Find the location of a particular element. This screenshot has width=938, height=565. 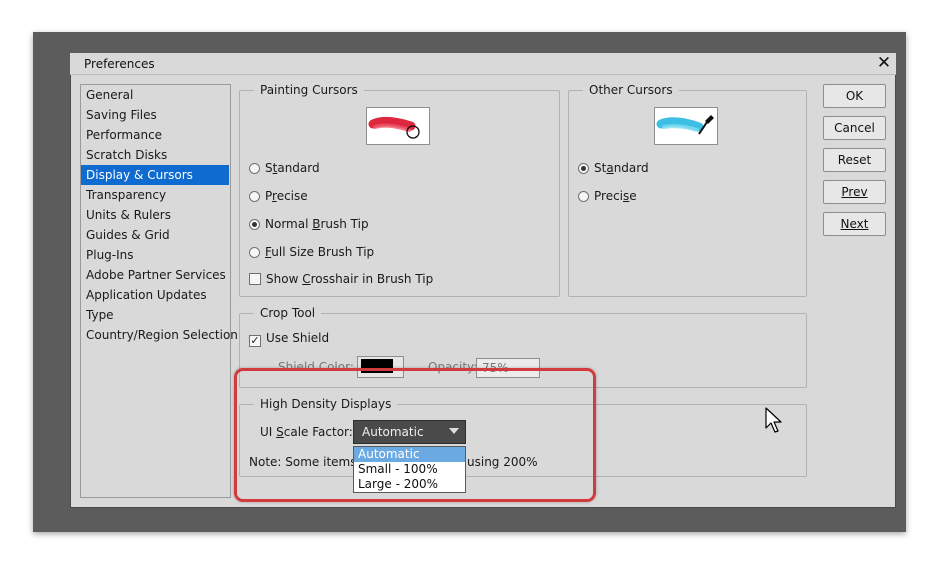

use-shield-checkbox: ✓ Use Shield is located at coordinates (289, 338).